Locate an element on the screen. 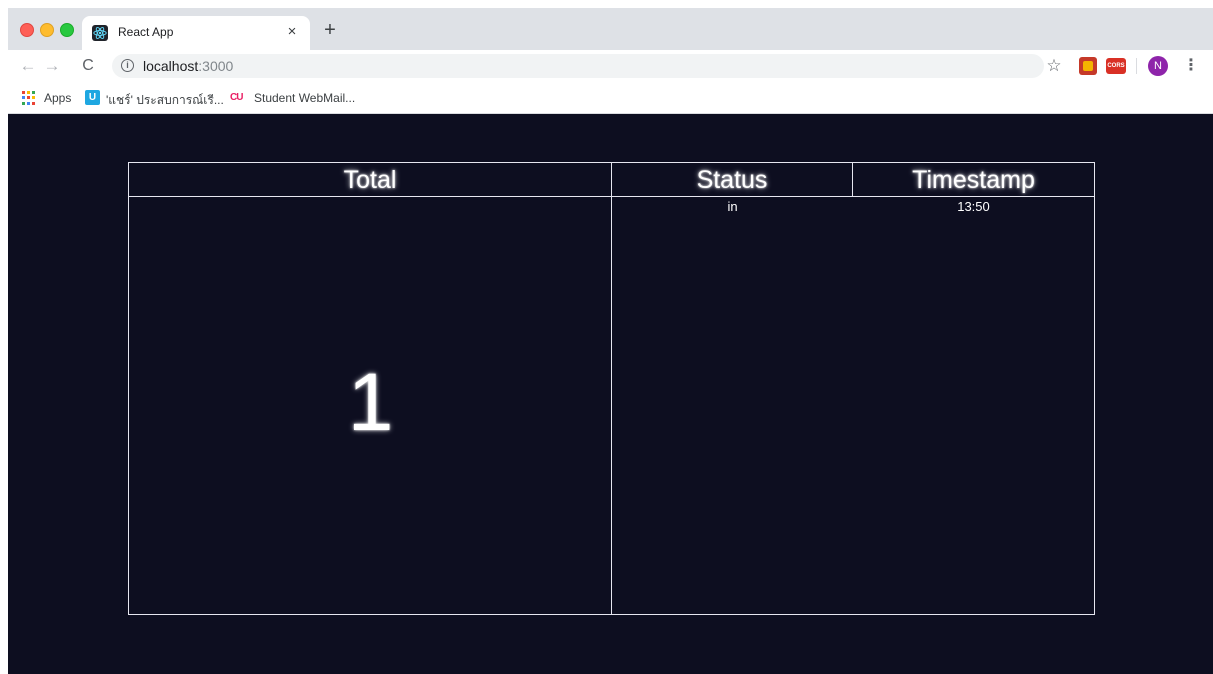  bookmark-label: Apps is located at coordinates (58, 98).